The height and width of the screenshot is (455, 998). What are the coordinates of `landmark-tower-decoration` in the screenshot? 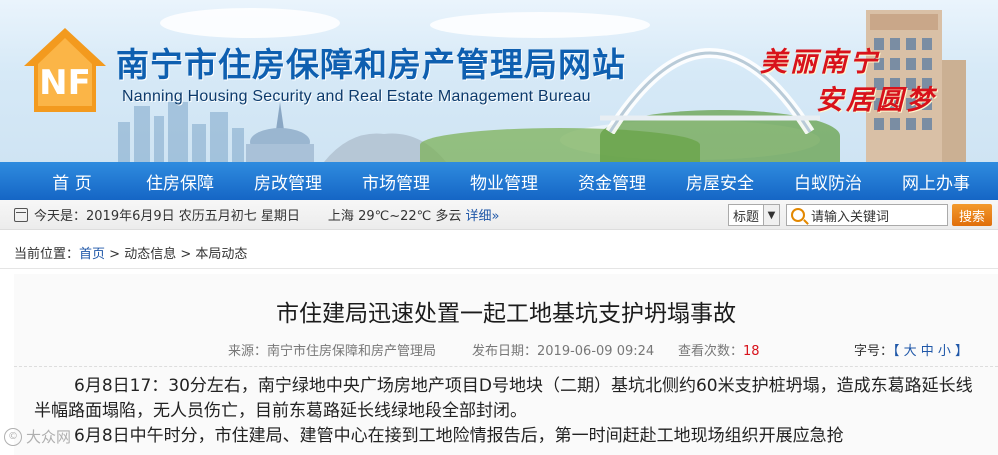 It's located at (280, 132).